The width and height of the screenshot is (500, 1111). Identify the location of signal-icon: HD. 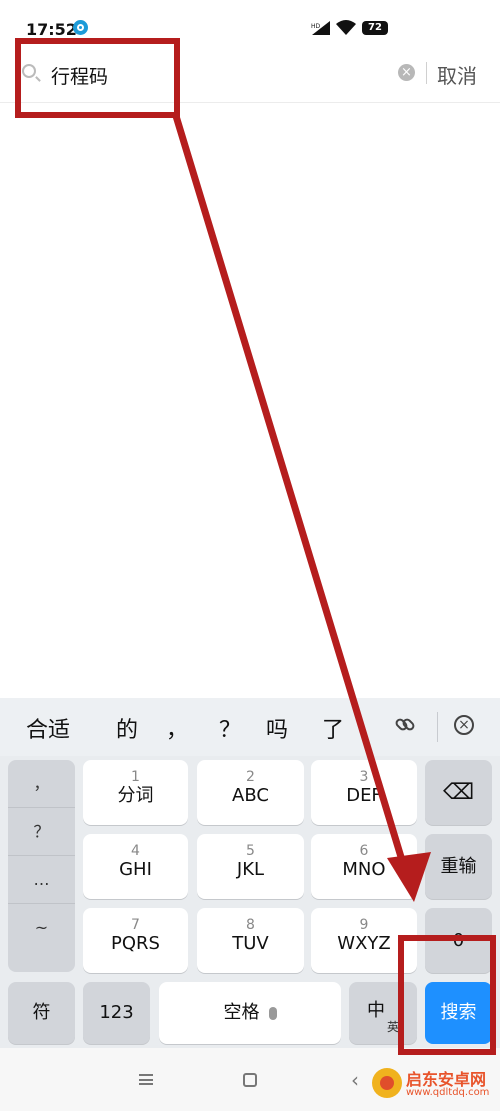
(321, 29).